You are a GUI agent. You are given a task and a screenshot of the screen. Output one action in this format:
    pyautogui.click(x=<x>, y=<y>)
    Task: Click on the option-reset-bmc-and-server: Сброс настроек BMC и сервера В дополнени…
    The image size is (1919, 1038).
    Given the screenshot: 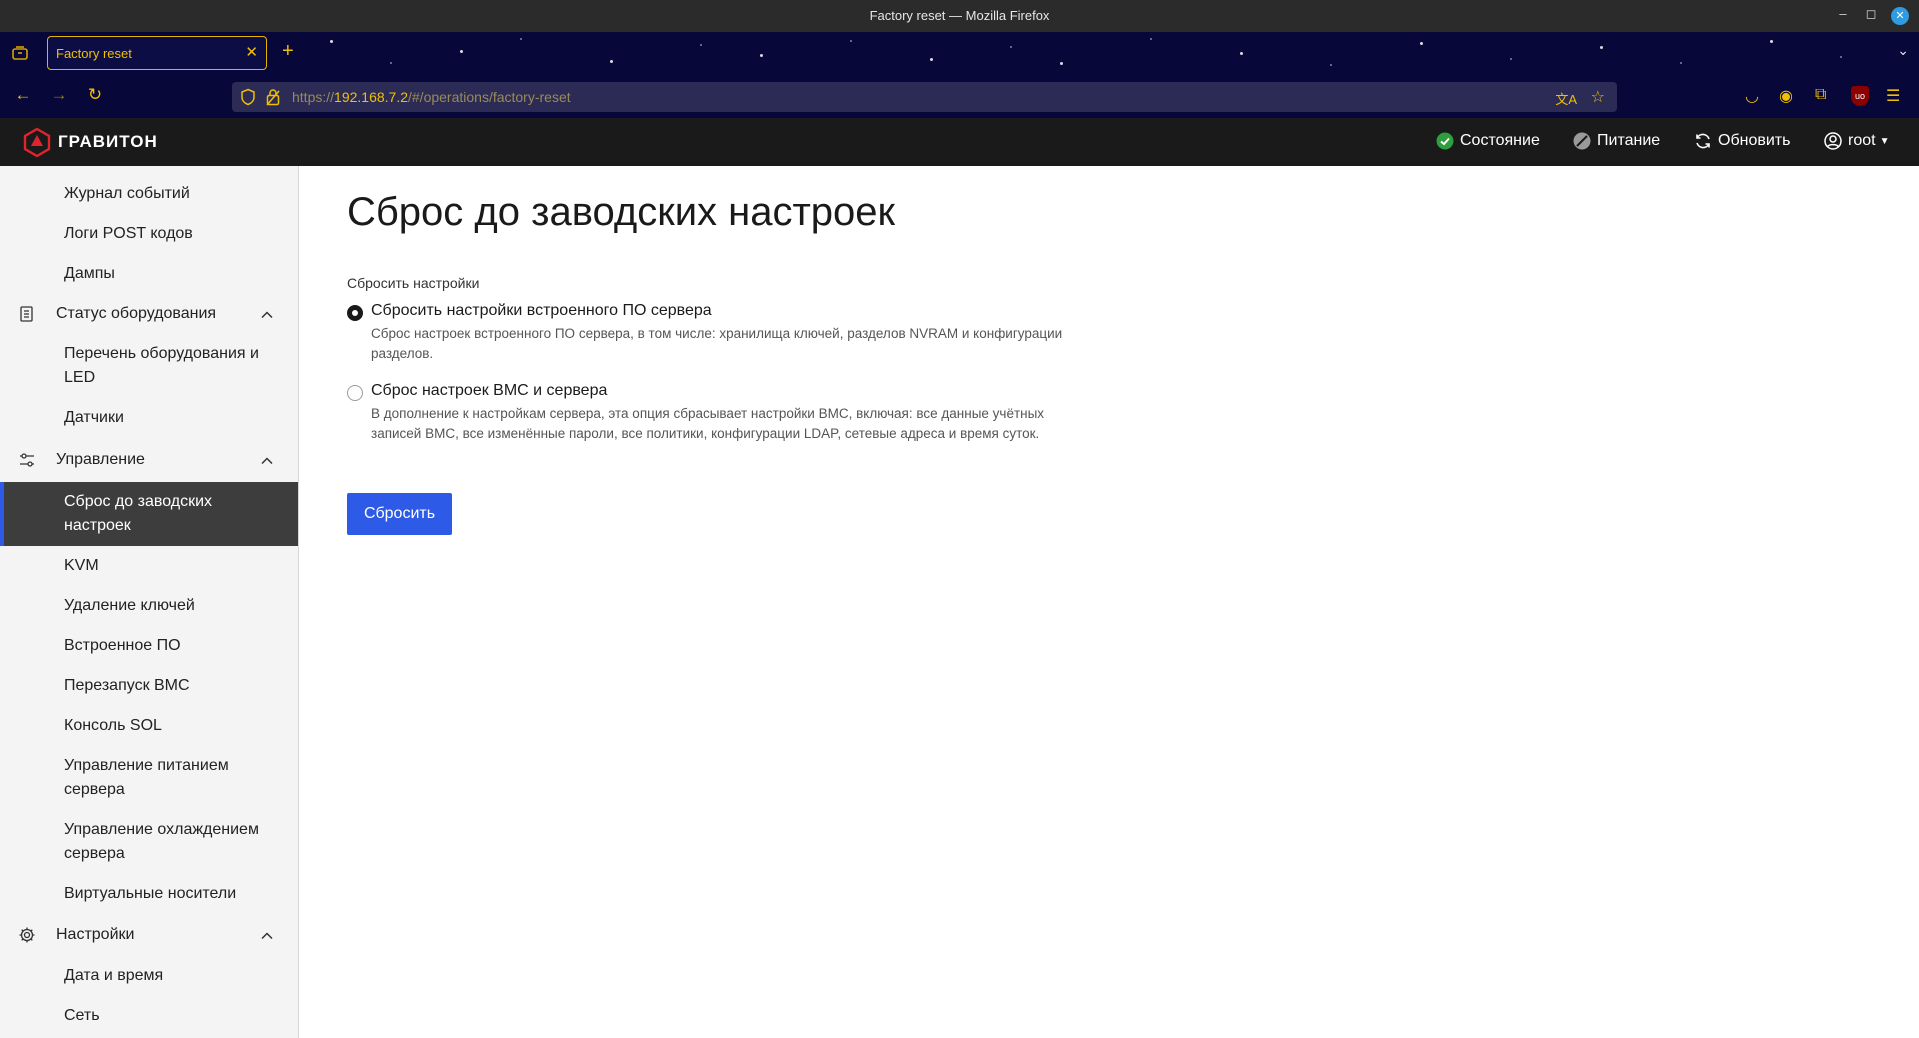 What is the action you would take?
    pyautogui.click(x=747, y=412)
    